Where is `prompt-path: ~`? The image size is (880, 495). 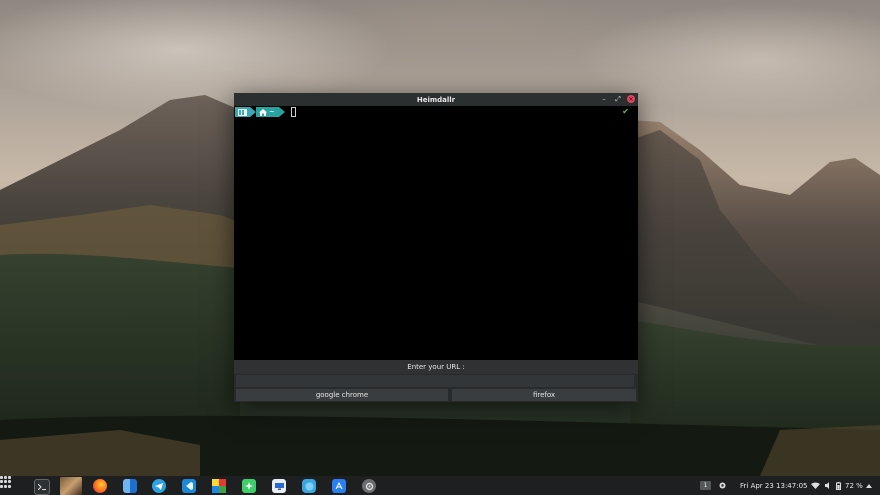 prompt-path: ~ is located at coordinates (272, 112).